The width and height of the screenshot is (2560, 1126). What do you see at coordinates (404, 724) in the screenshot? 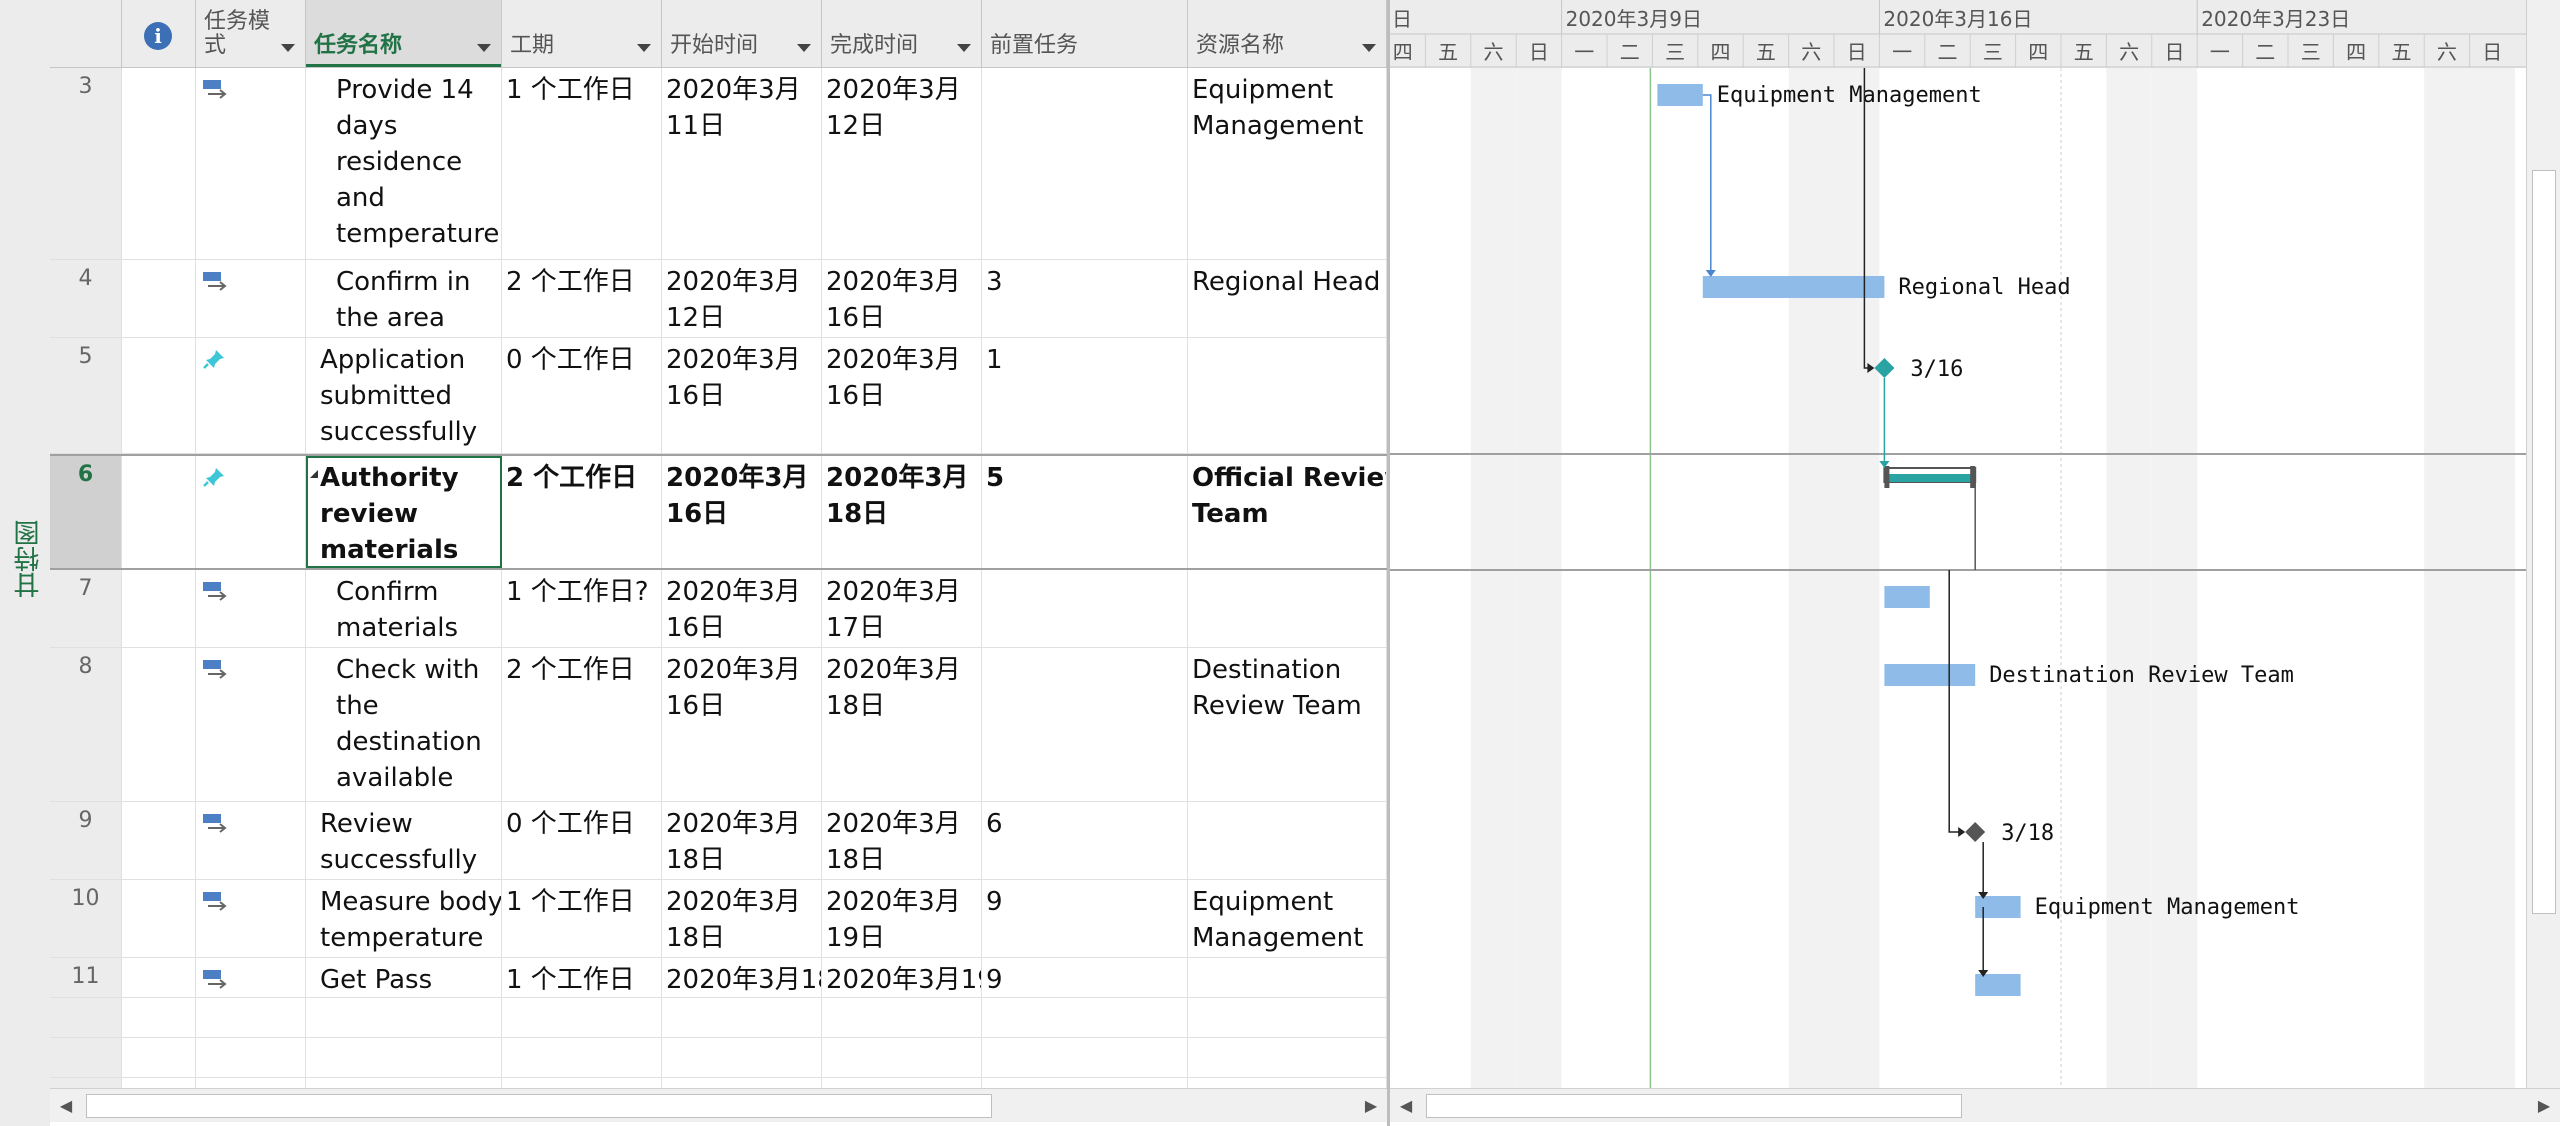
I see `task-name-cell: Check with the destination available` at bounding box center [404, 724].